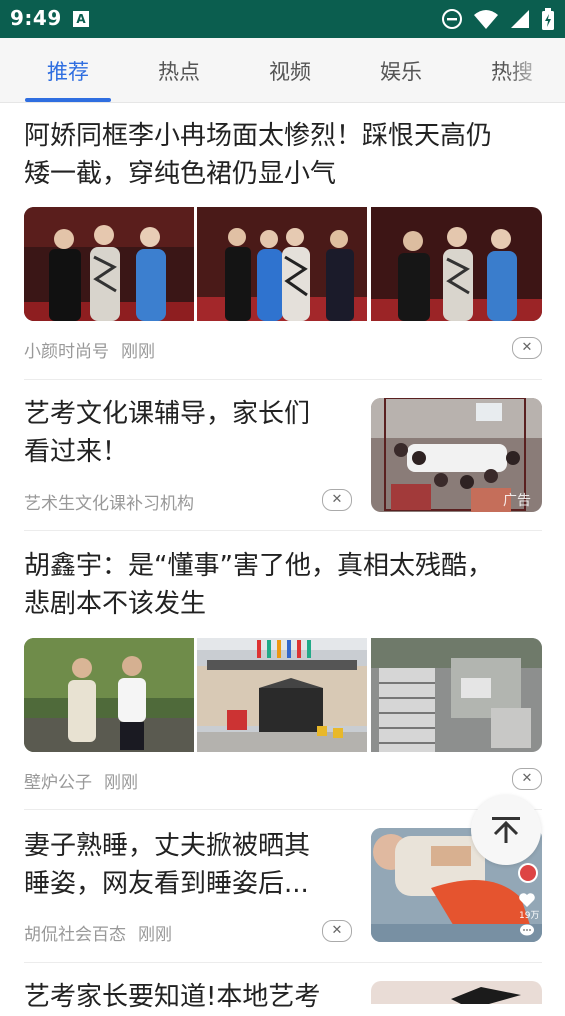  I want to click on battery-icon, so click(548, 19).